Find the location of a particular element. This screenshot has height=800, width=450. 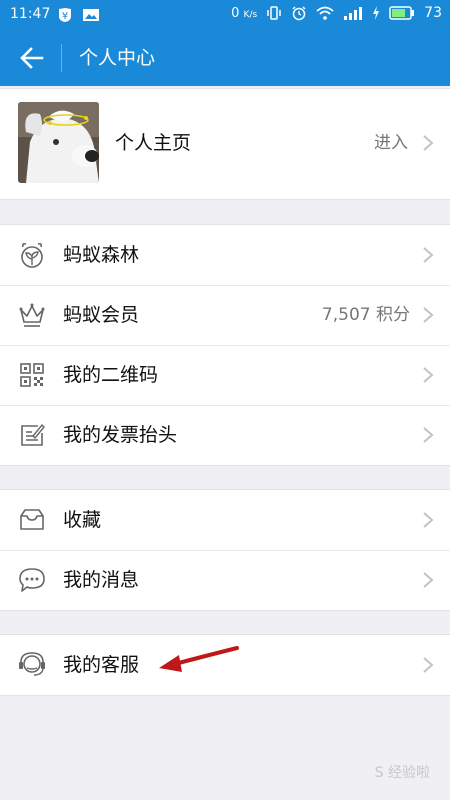

back-arrow-icon is located at coordinates (32, 58).